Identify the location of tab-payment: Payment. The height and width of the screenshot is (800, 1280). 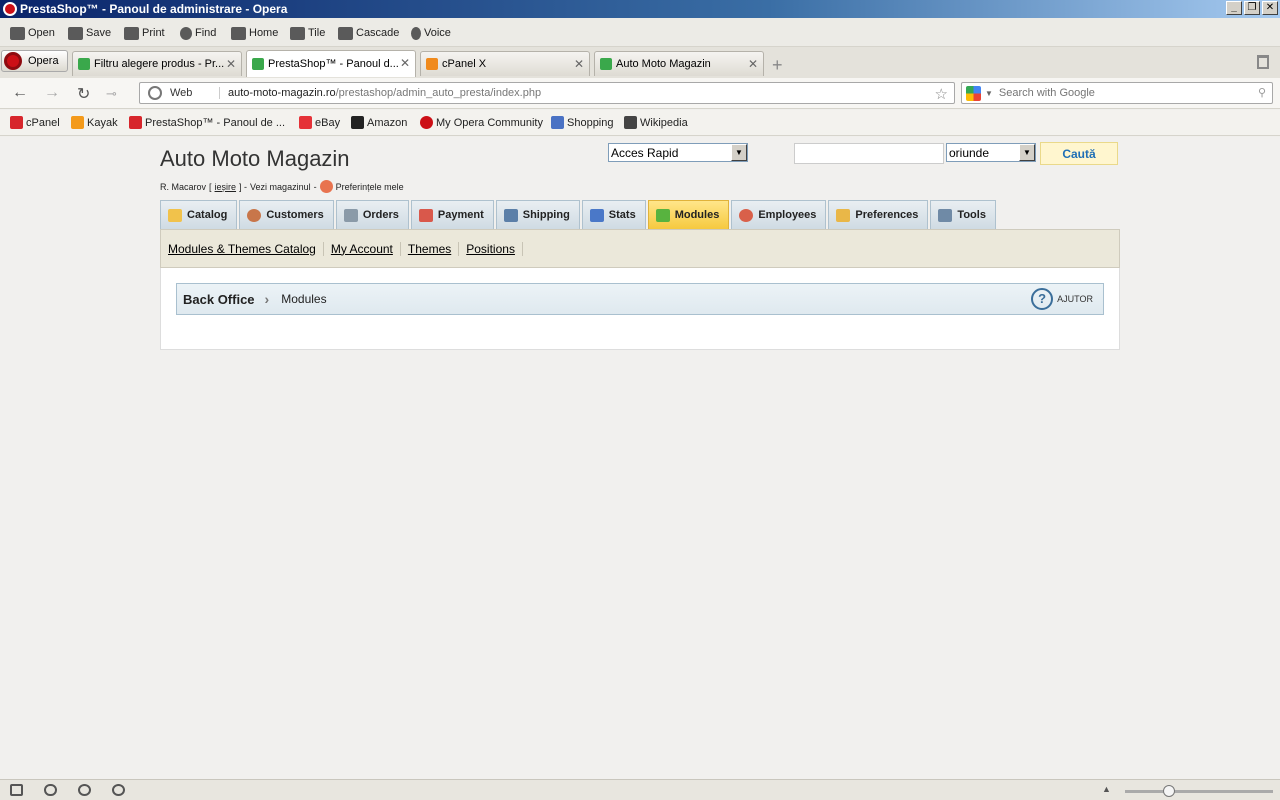
(452, 214).